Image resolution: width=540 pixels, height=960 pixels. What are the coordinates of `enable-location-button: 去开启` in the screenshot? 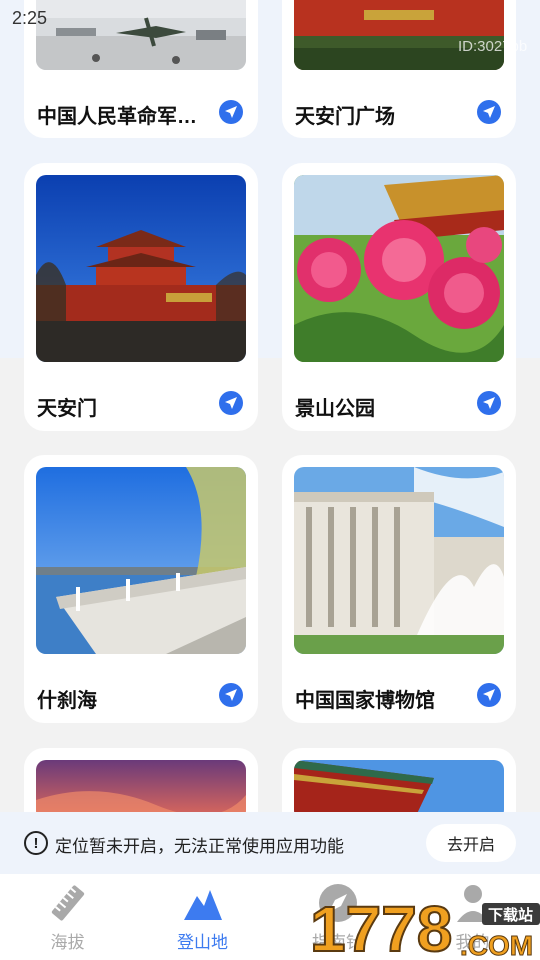 It's located at (471, 843).